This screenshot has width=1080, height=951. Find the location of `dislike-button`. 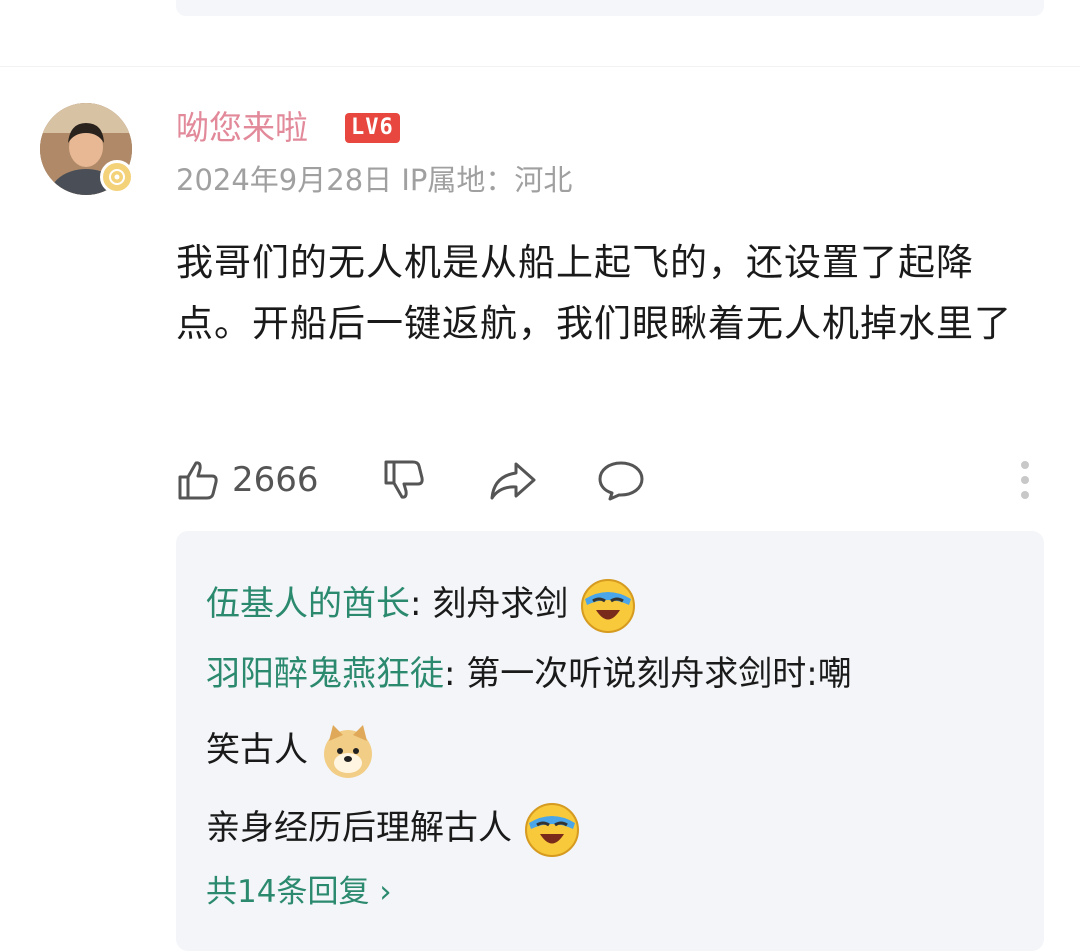

dislike-button is located at coordinates (404, 480).